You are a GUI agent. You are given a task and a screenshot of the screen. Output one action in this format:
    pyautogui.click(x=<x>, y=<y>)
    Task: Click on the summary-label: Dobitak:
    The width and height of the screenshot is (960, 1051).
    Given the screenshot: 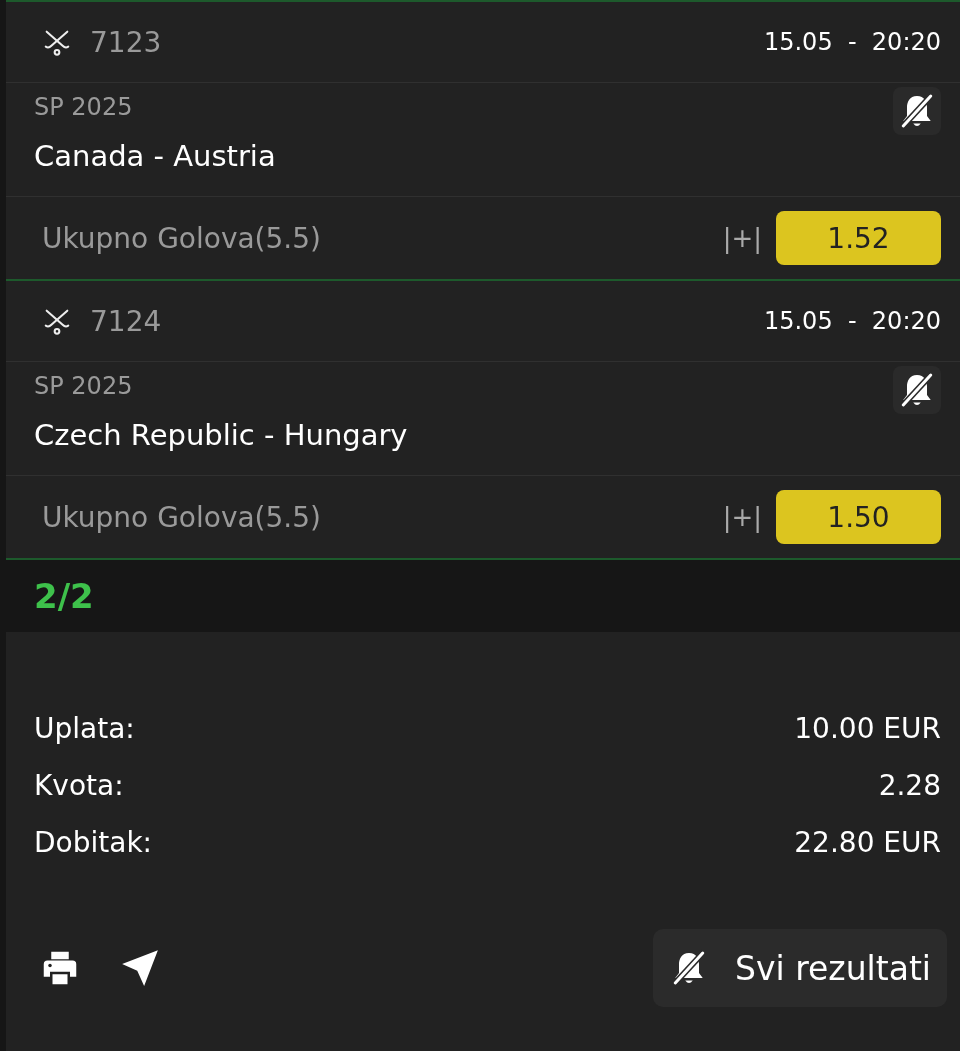 What is the action you would take?
    pyautogui.click(x=93, y=843)
    